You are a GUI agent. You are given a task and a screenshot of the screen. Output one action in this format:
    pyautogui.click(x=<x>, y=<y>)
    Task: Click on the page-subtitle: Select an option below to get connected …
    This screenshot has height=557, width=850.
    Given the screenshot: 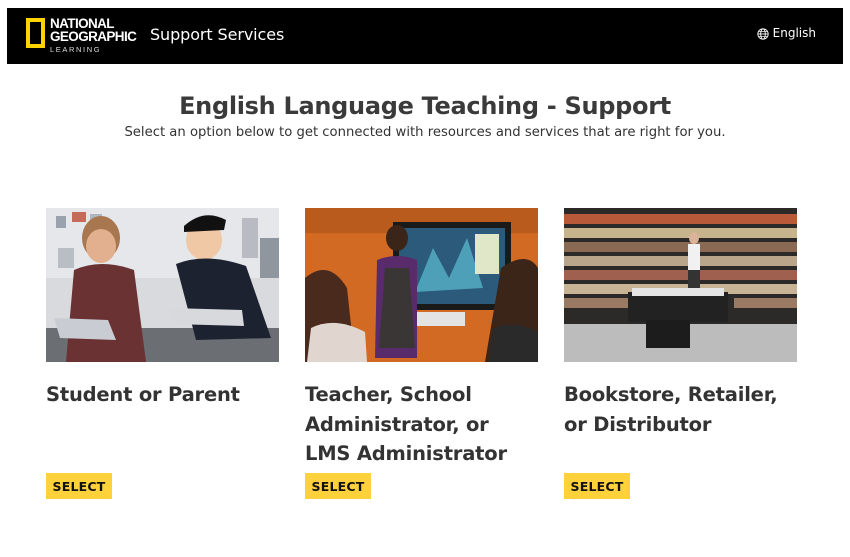 What is the action you would take?
    pyautogui.click(x=425, y=132)
    